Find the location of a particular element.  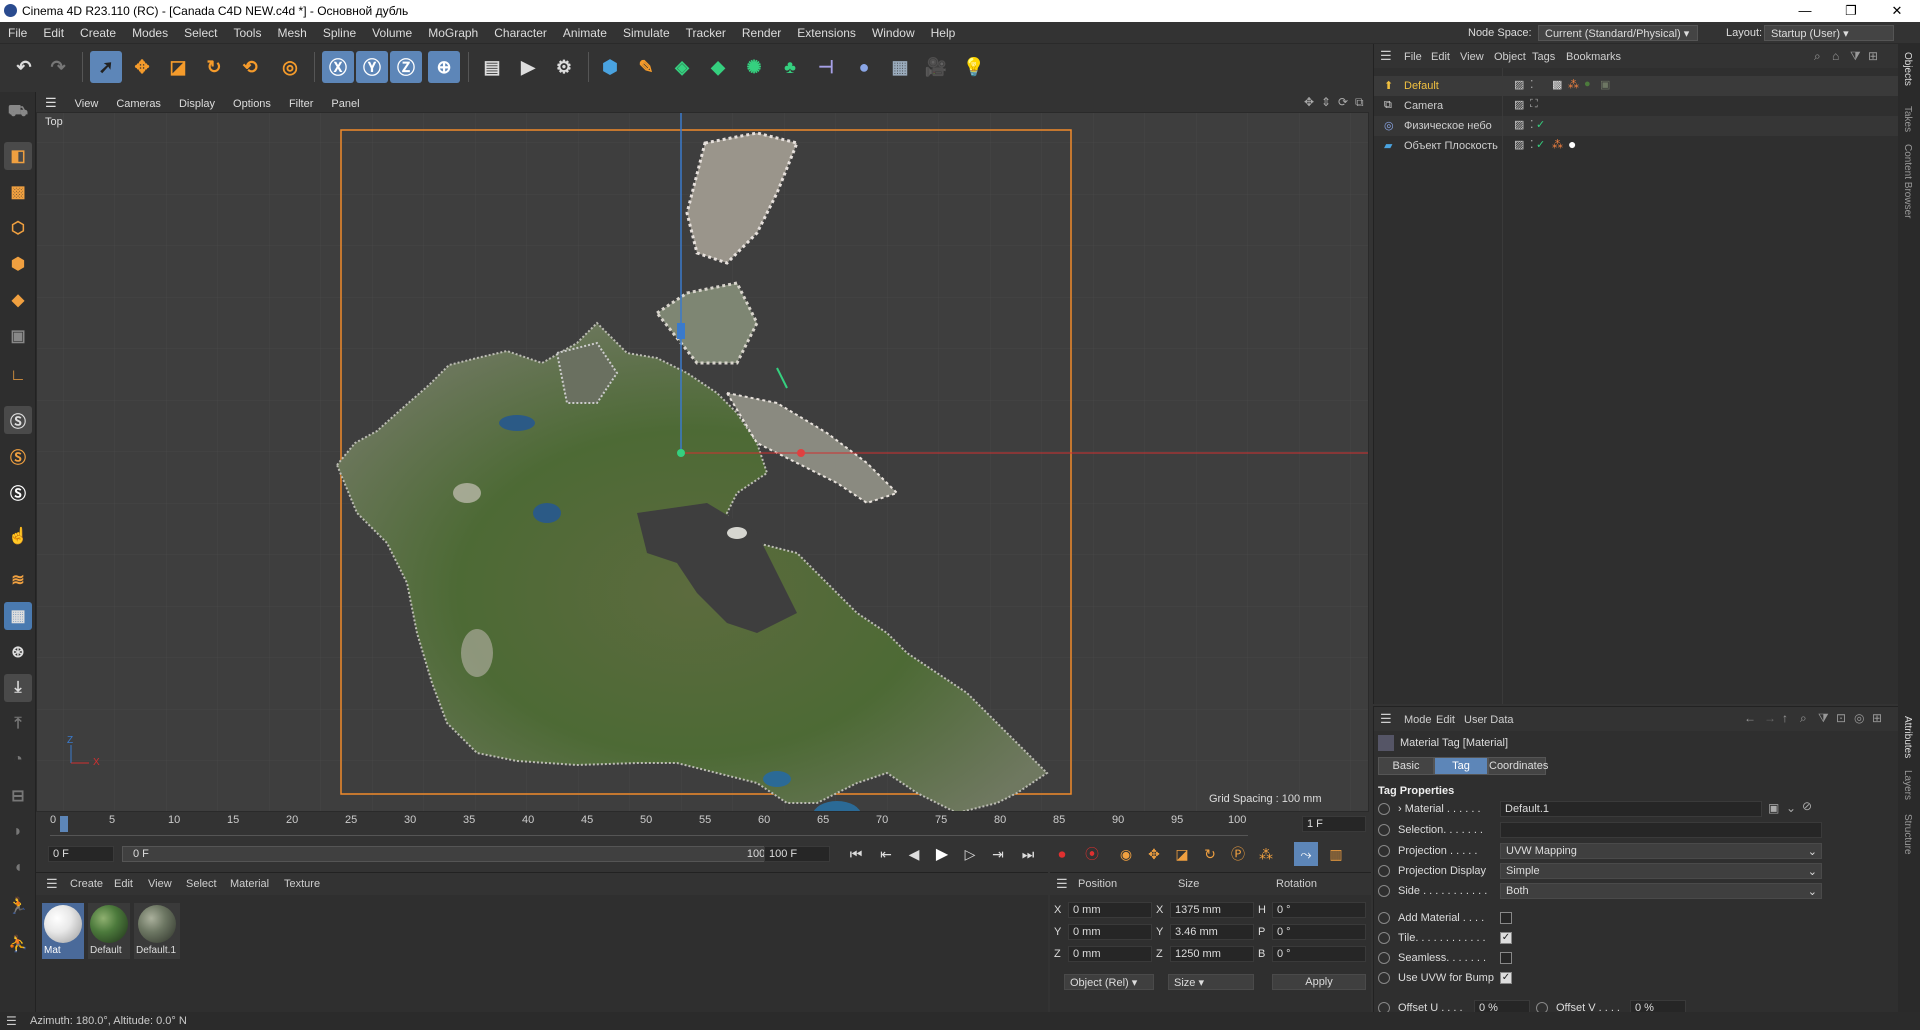

material-link-arrow-icon: ⌄ is located at coordinates (1791, 808).